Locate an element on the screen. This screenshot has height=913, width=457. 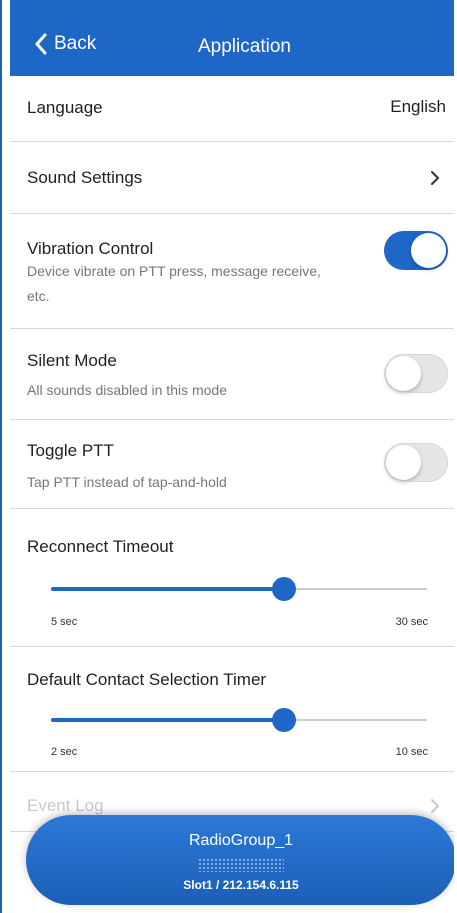
vibration-control-label: Vibration Control is located at coordinates (90, 248).